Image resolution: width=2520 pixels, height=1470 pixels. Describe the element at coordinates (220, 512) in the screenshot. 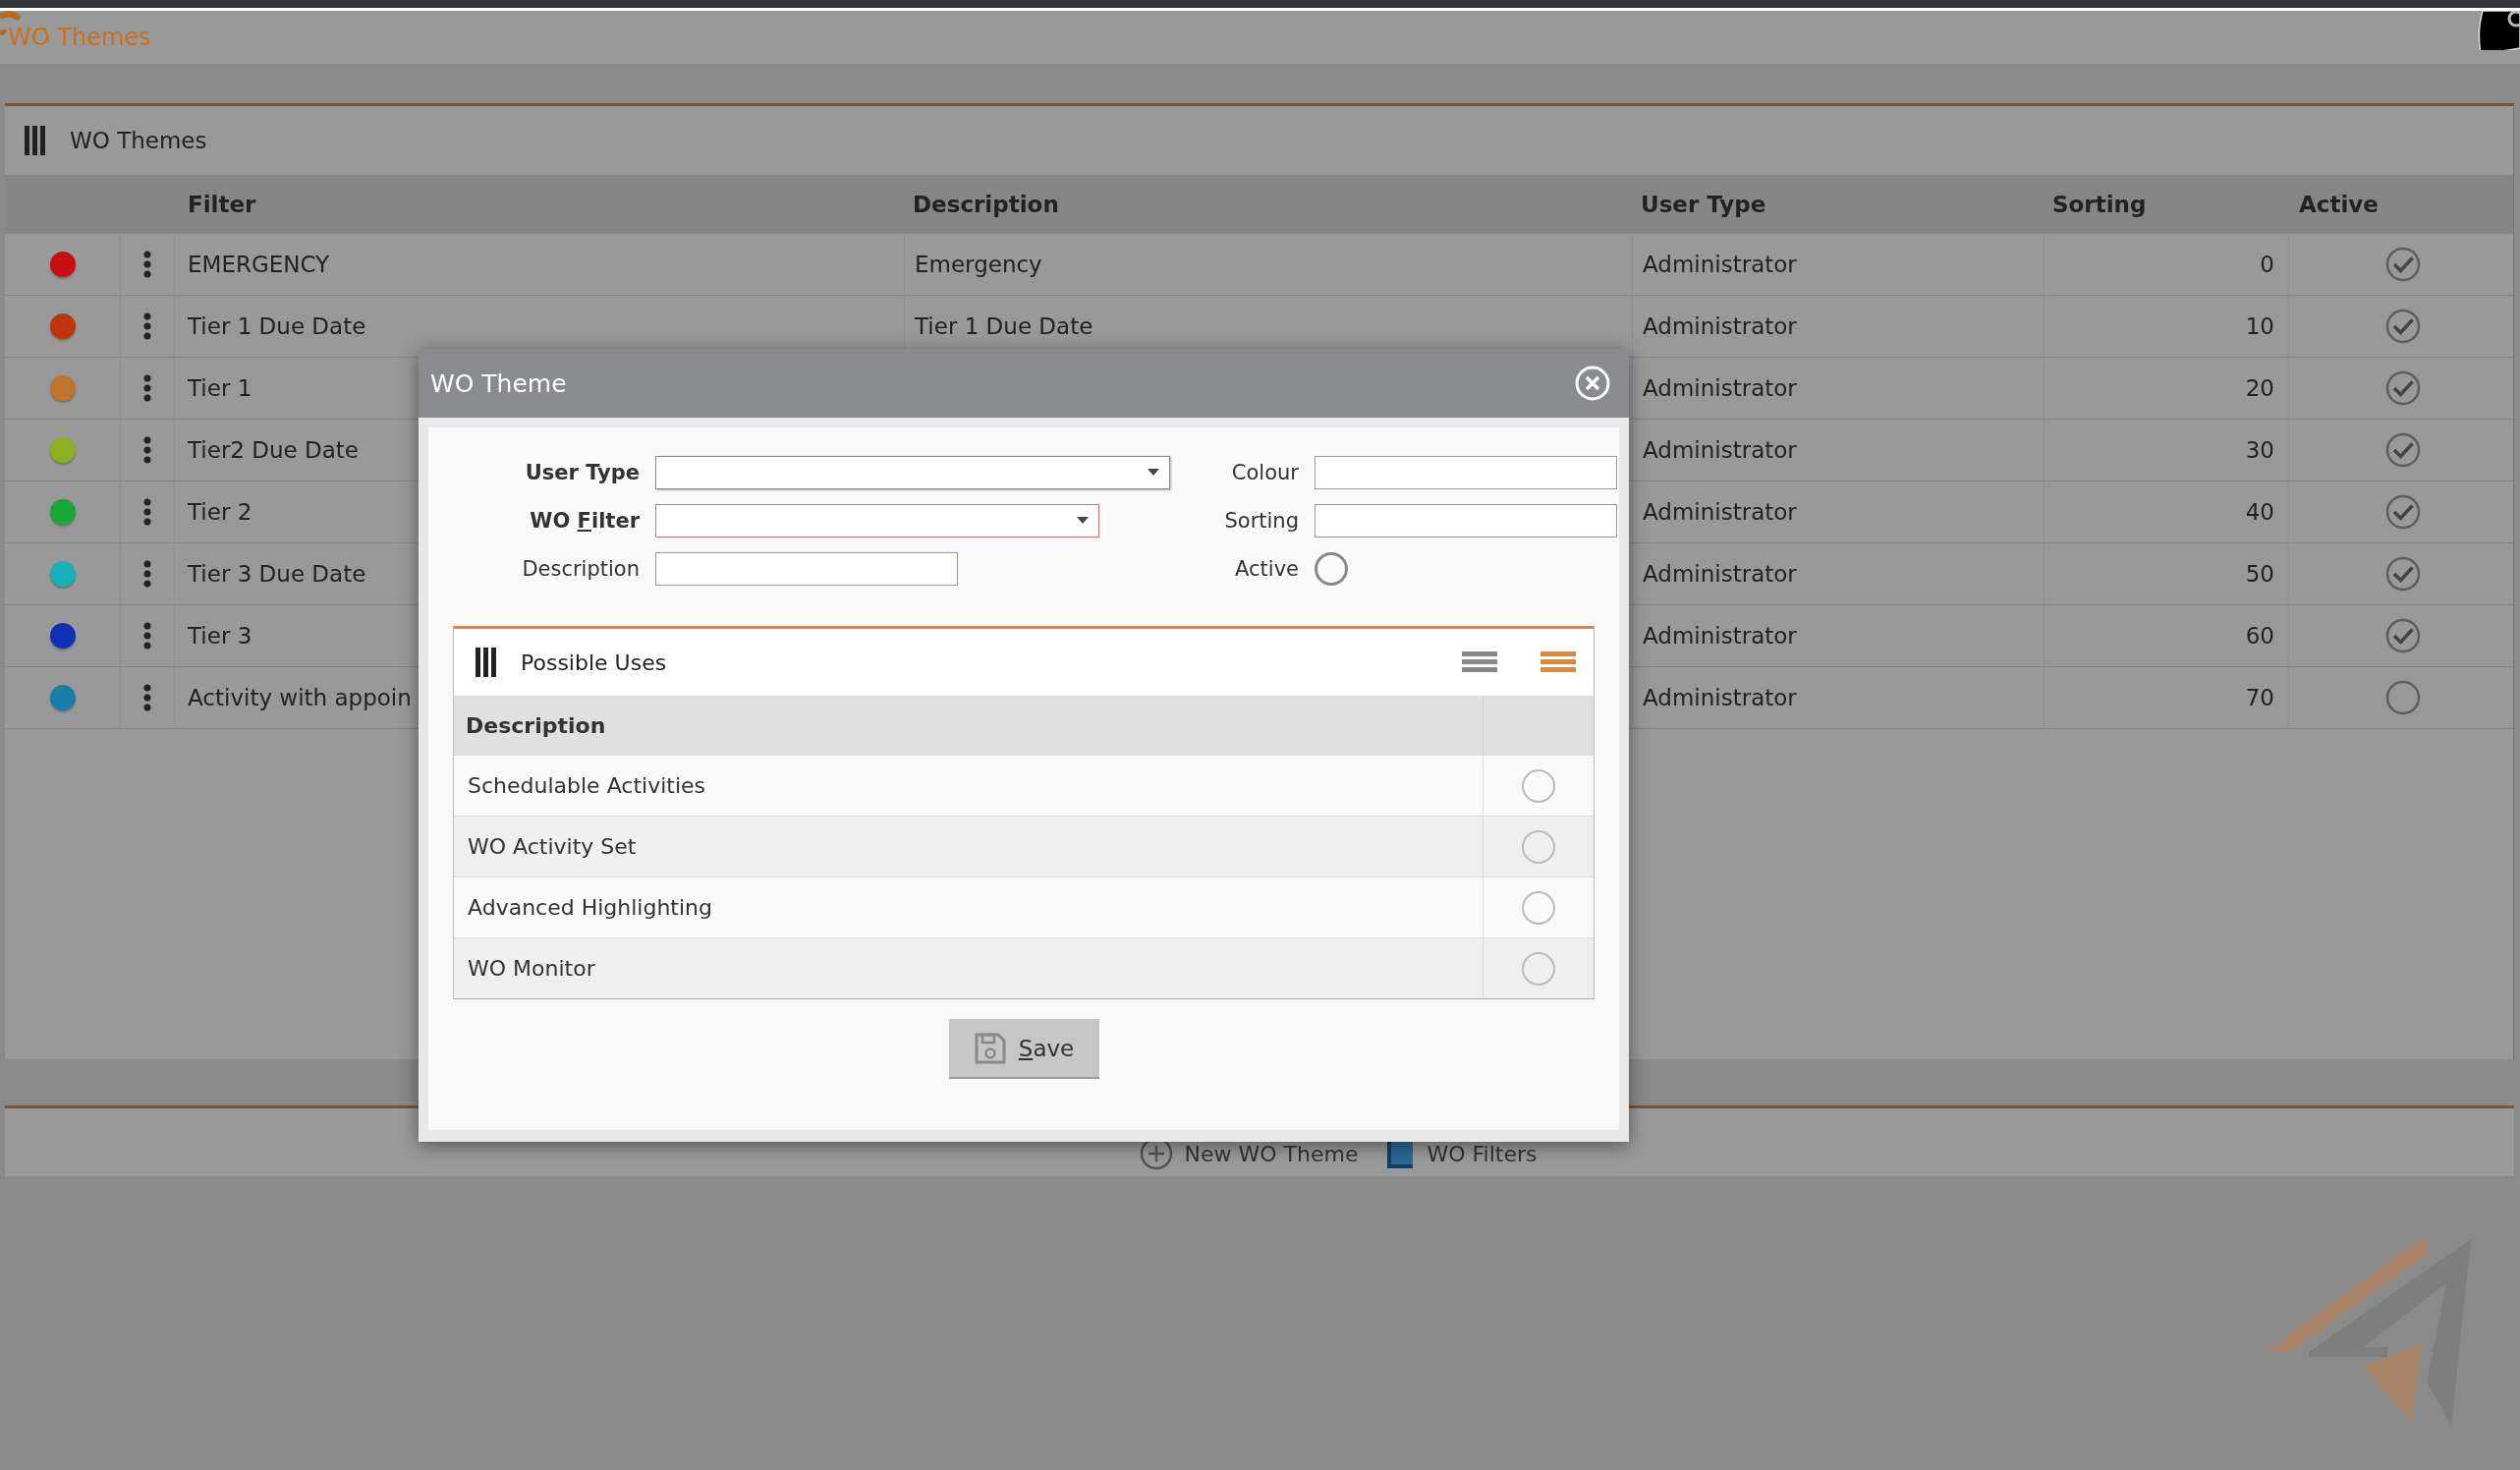

I see `table-cell: Tier 2` at that location.